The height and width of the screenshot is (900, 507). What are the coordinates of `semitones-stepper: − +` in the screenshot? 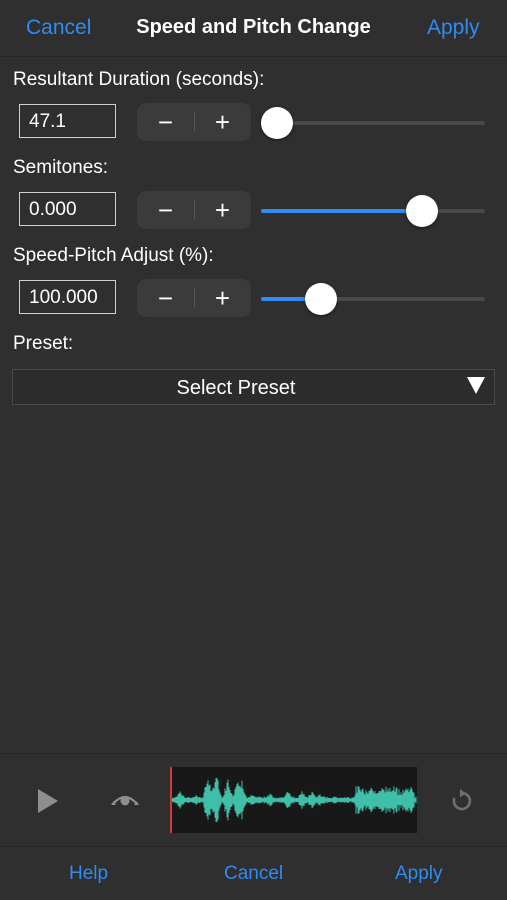 It's located at (194, 210).